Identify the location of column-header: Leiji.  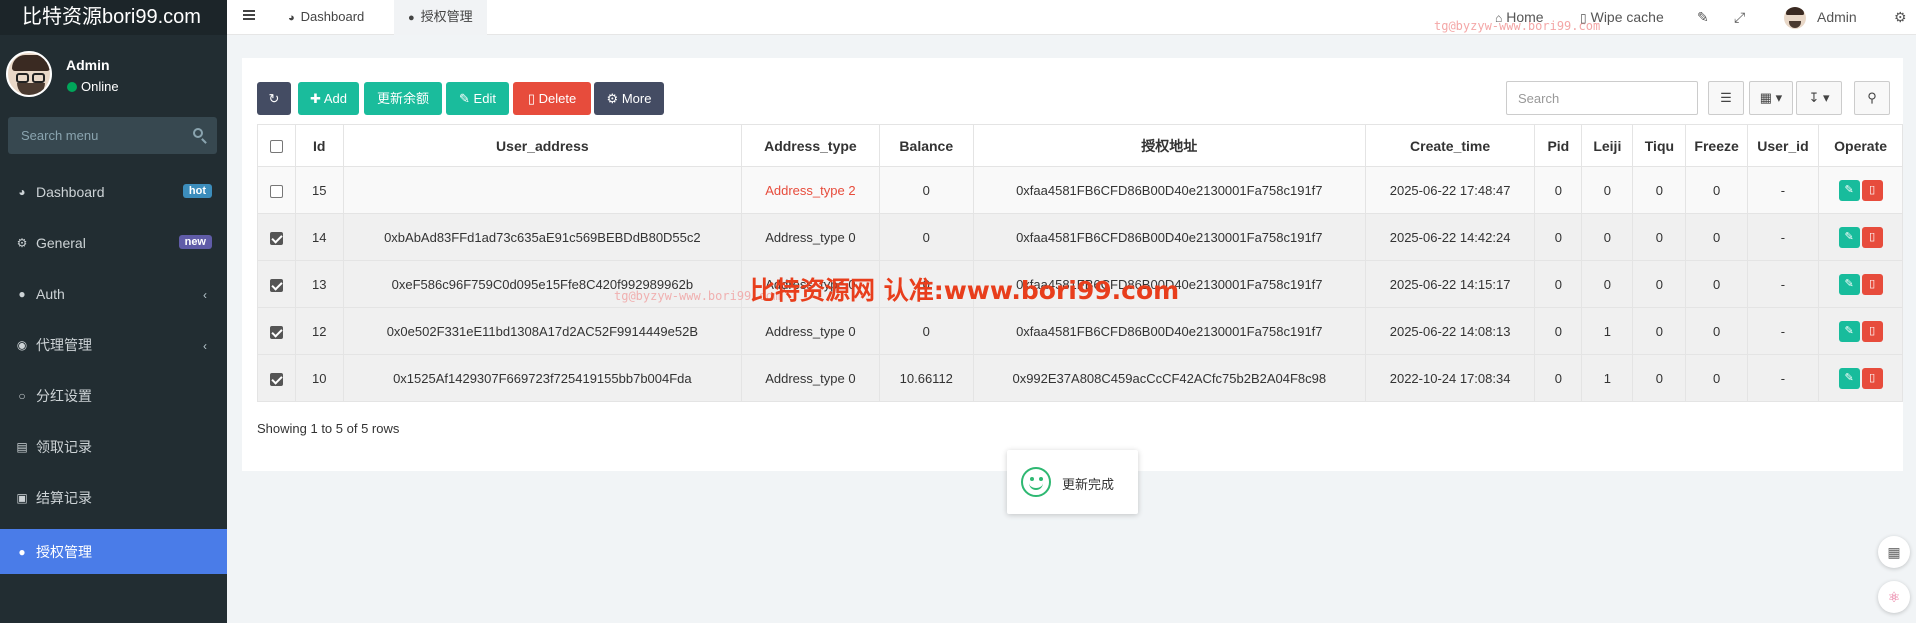
(1607, 145).